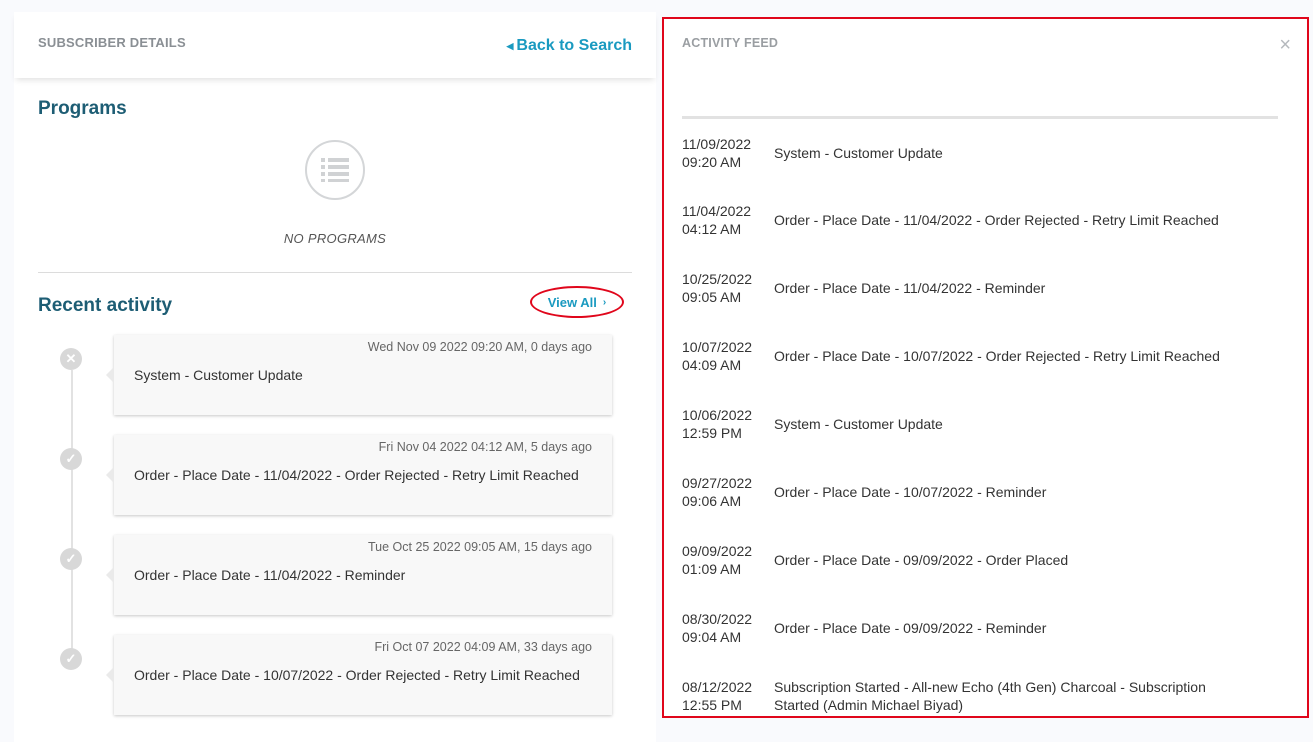 Image resolution: width=1313 pixels, height=742 pixels. Describe the element at coordinates (717, 347) in the screenshot. I see `feed-date-day: 10/07/2022` at that location.